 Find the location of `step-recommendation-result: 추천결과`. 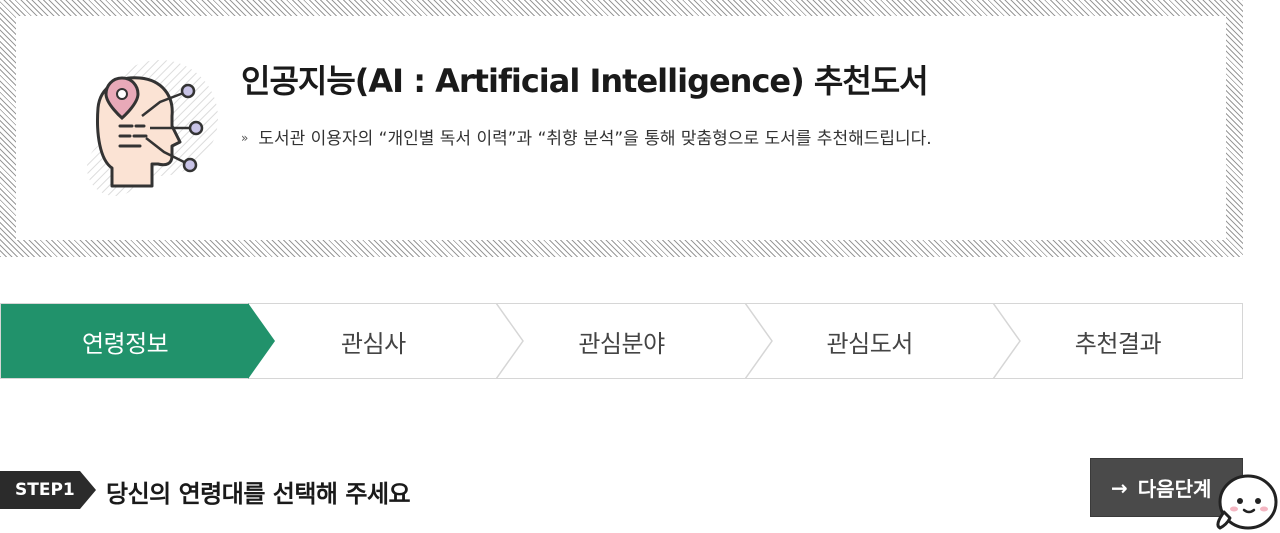

step-recommendation-result: 추천결과 is located at coordinates (1118, 341).